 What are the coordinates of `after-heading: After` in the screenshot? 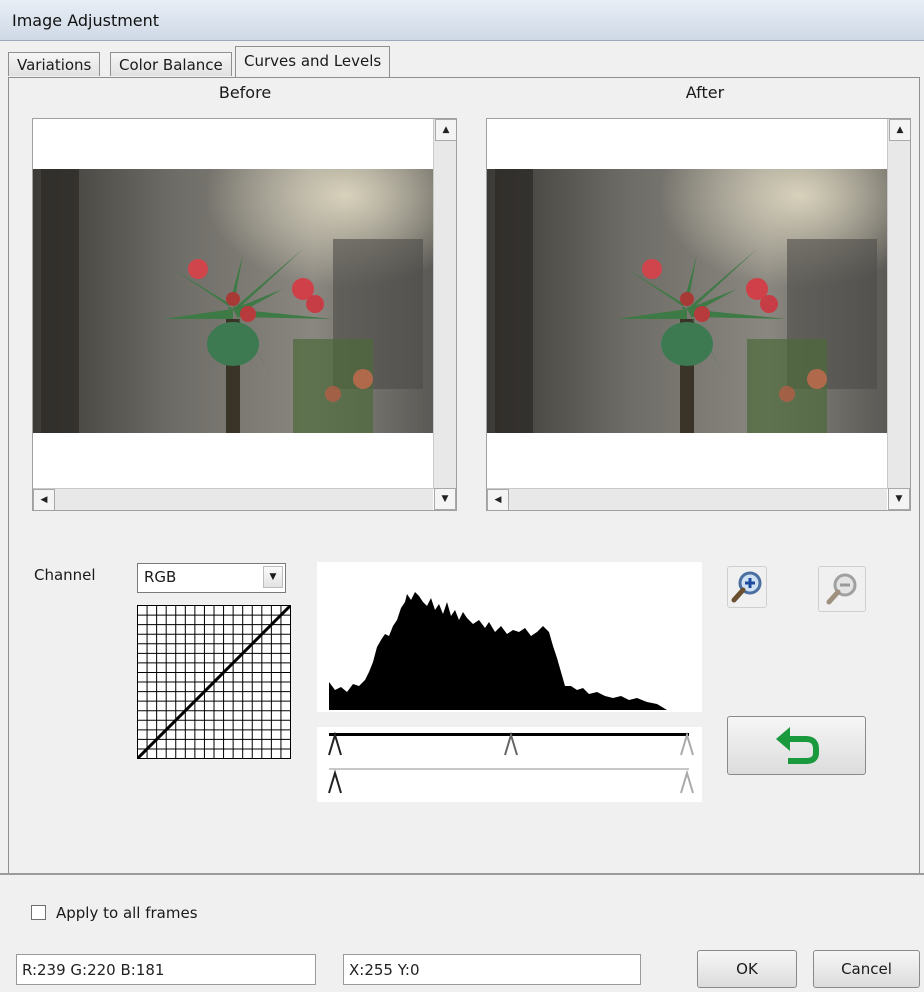 It's located at (705, 92).